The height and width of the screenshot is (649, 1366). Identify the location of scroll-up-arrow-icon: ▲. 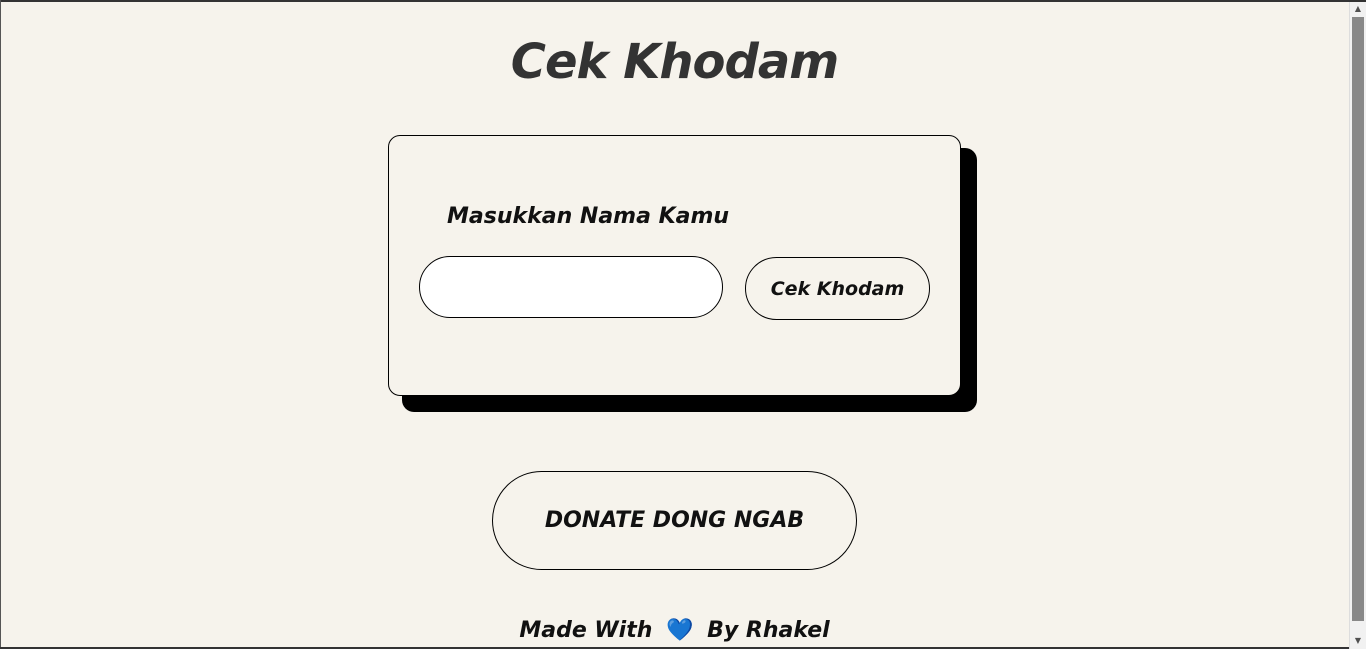
(1358, 8).